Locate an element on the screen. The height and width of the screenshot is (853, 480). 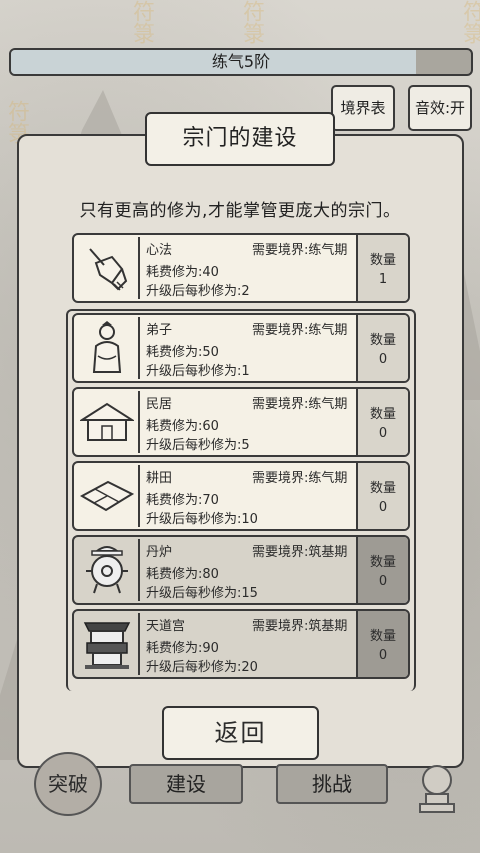
building-cost: 耗费修为:60 is located at coordinates (182, 426).